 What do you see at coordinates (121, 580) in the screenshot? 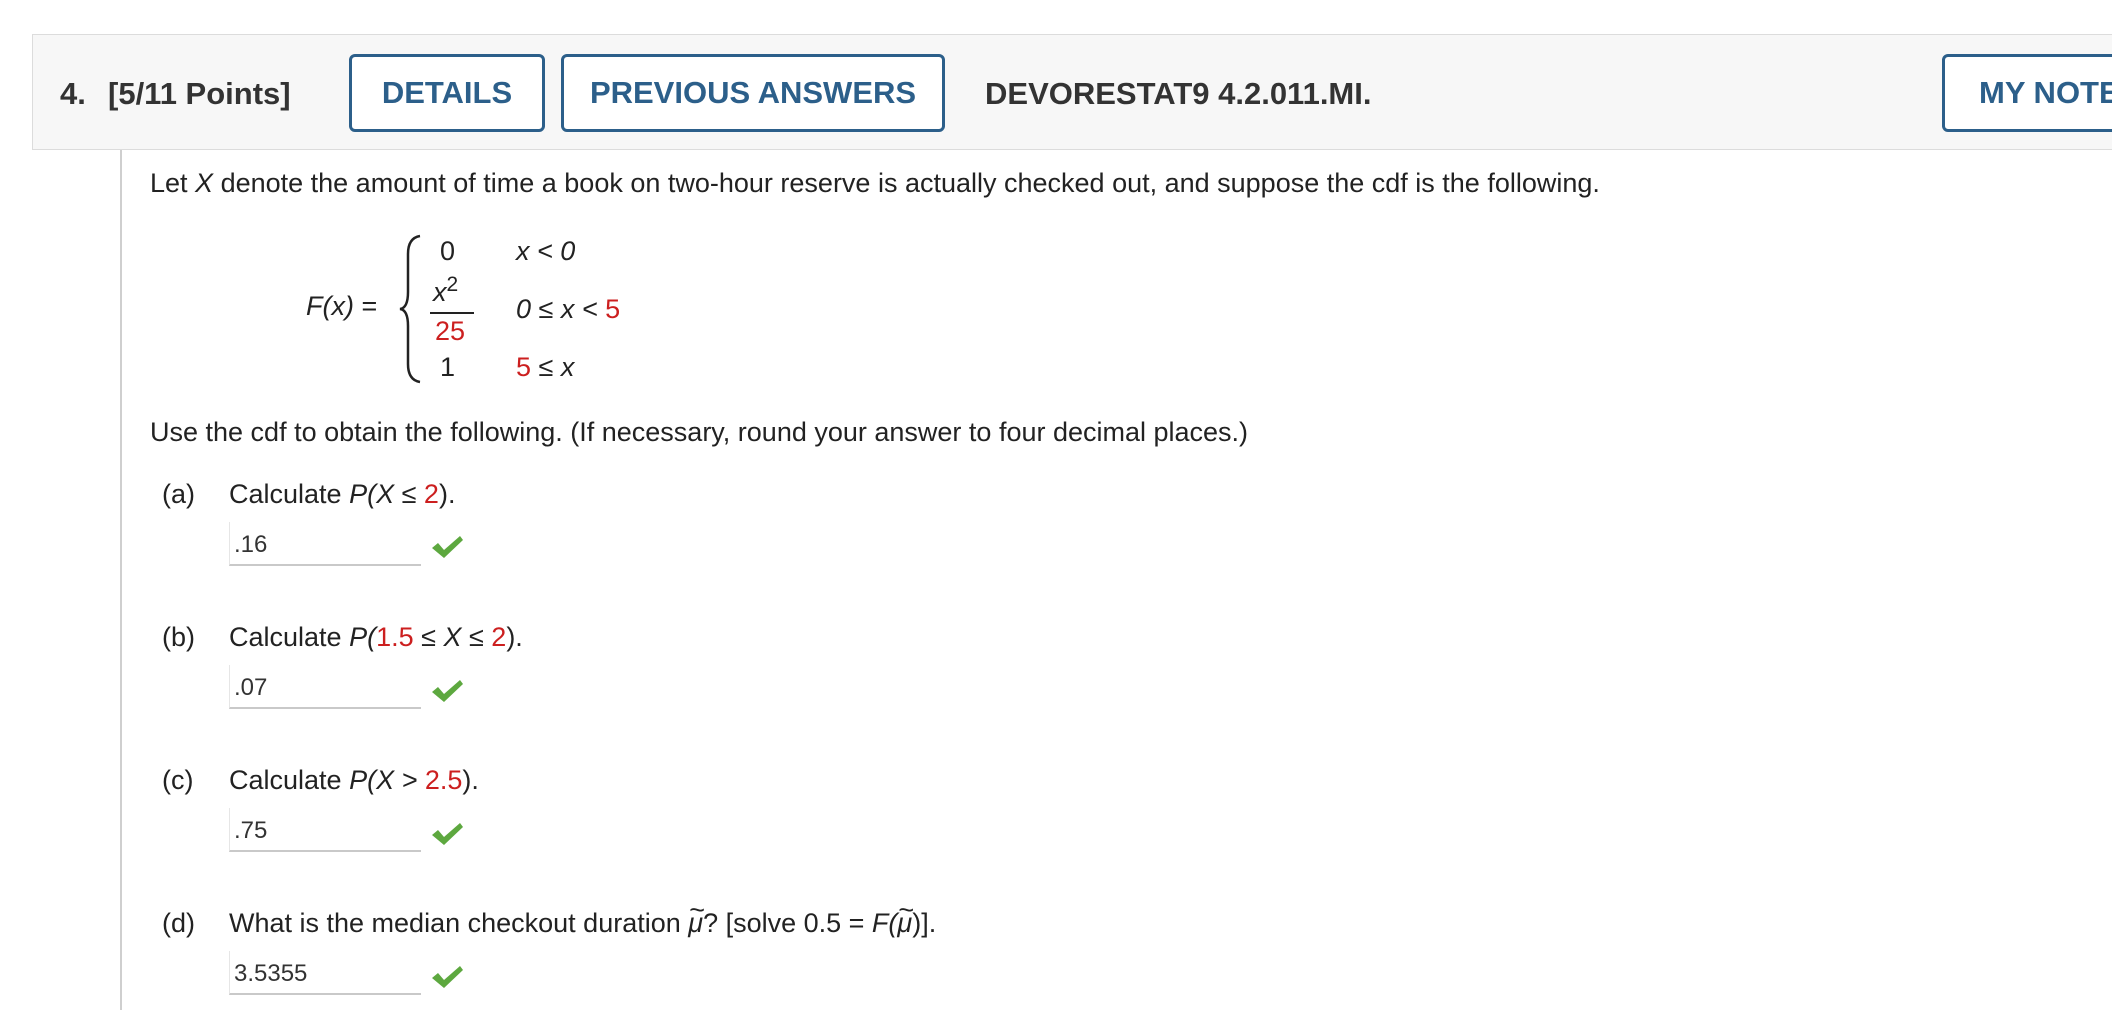
I see `content-rule` at bounding box center [121, 580].